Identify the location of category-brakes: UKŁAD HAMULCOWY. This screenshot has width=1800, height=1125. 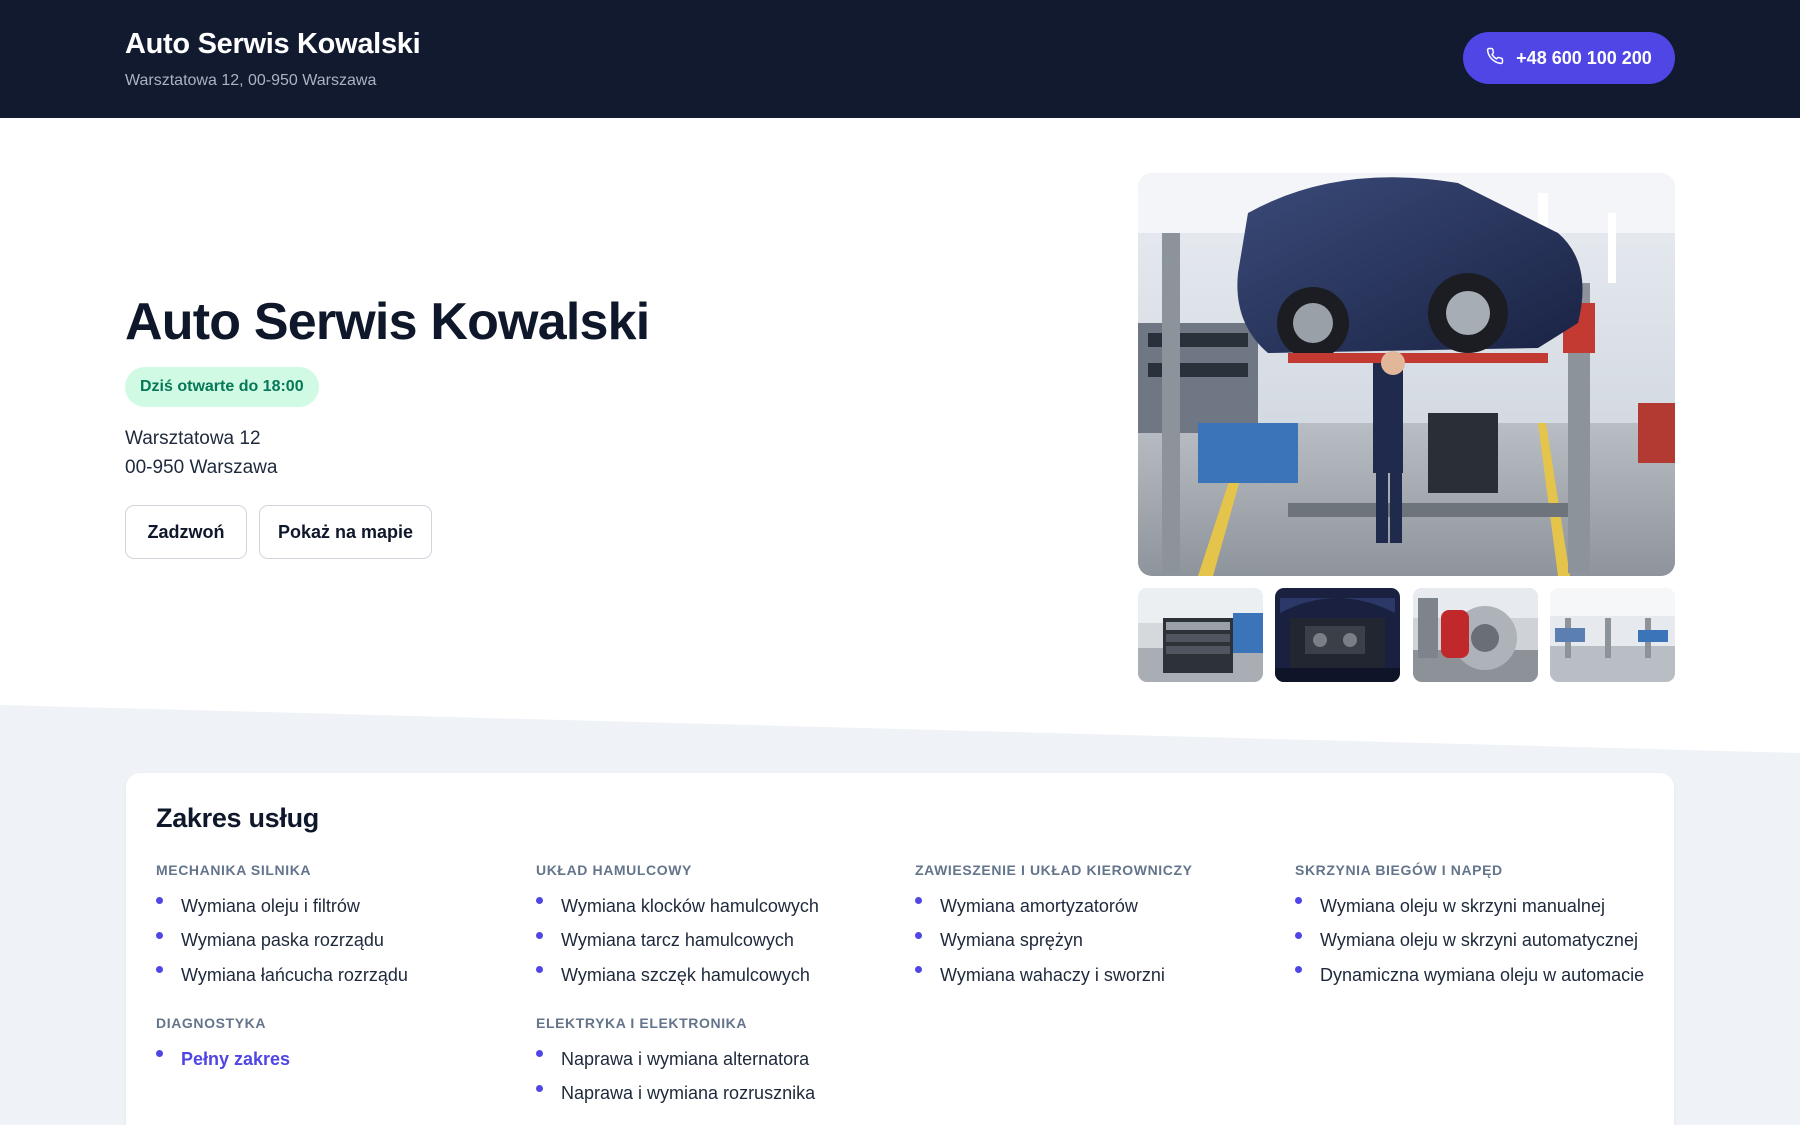
(614, 870).